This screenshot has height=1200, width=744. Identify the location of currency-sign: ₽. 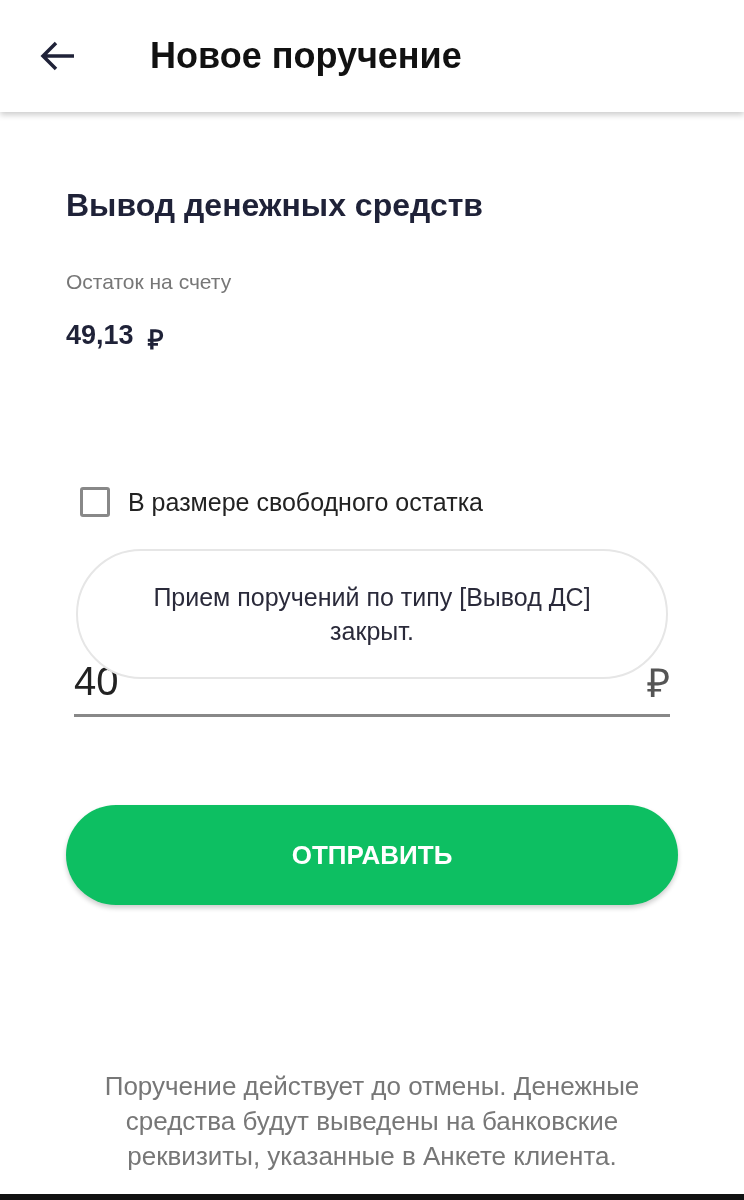
(155, 340).